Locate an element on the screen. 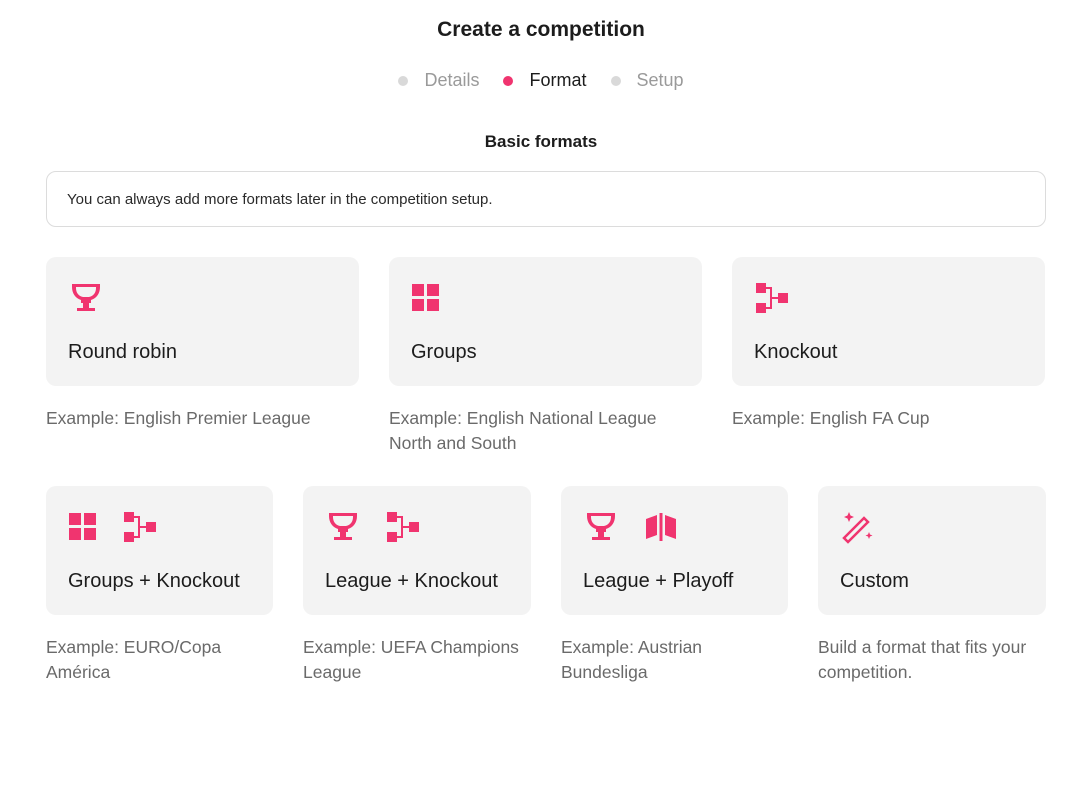  step-details: Details is located at coordinates (438, 80).